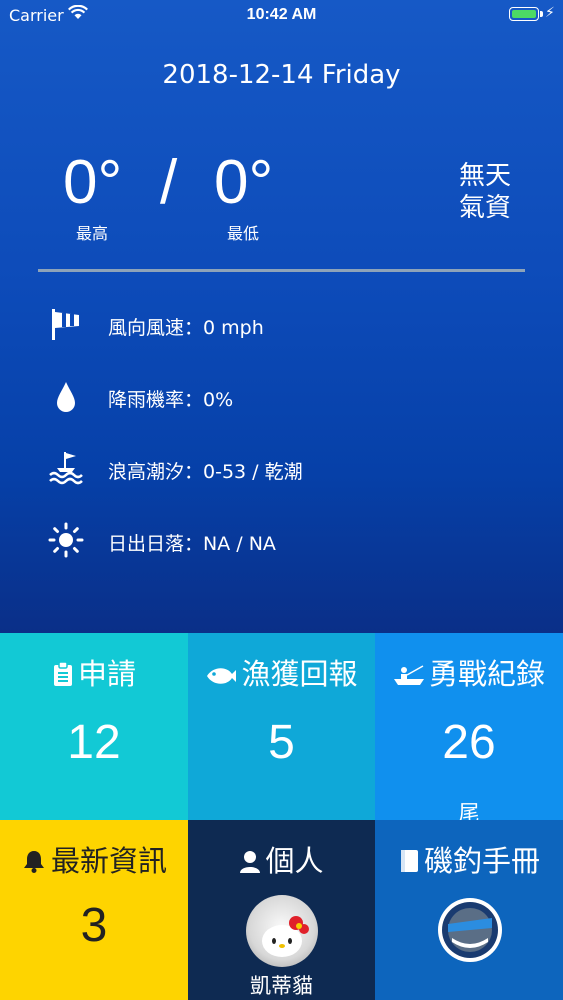 This screenshot has width=563, height=1000. Describe the element at coordinates (205, 472) in the screenshot. I see `tide-text: 浪高潮汐：0-53 / 乾潮` at that location.